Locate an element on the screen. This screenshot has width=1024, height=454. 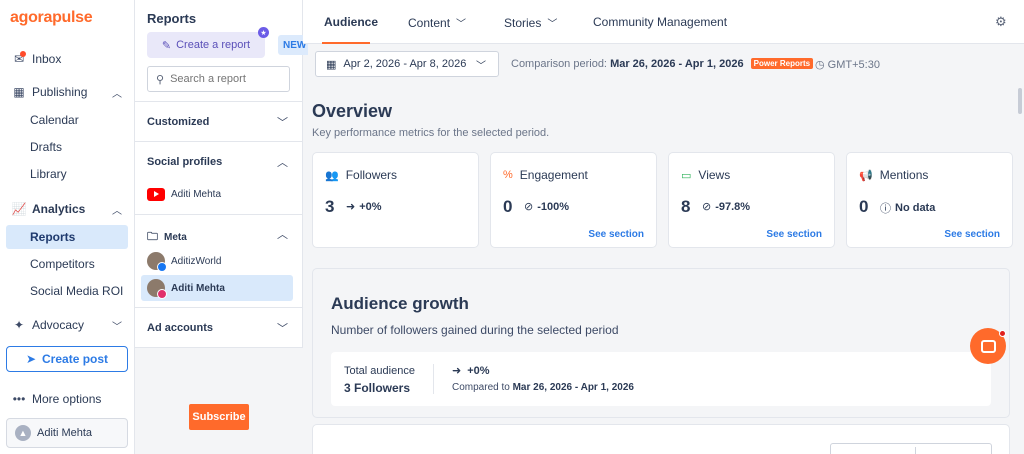
metric-card-followers: 👥 Followers 3 ➜ +0% is located at coordinates (395, 200).